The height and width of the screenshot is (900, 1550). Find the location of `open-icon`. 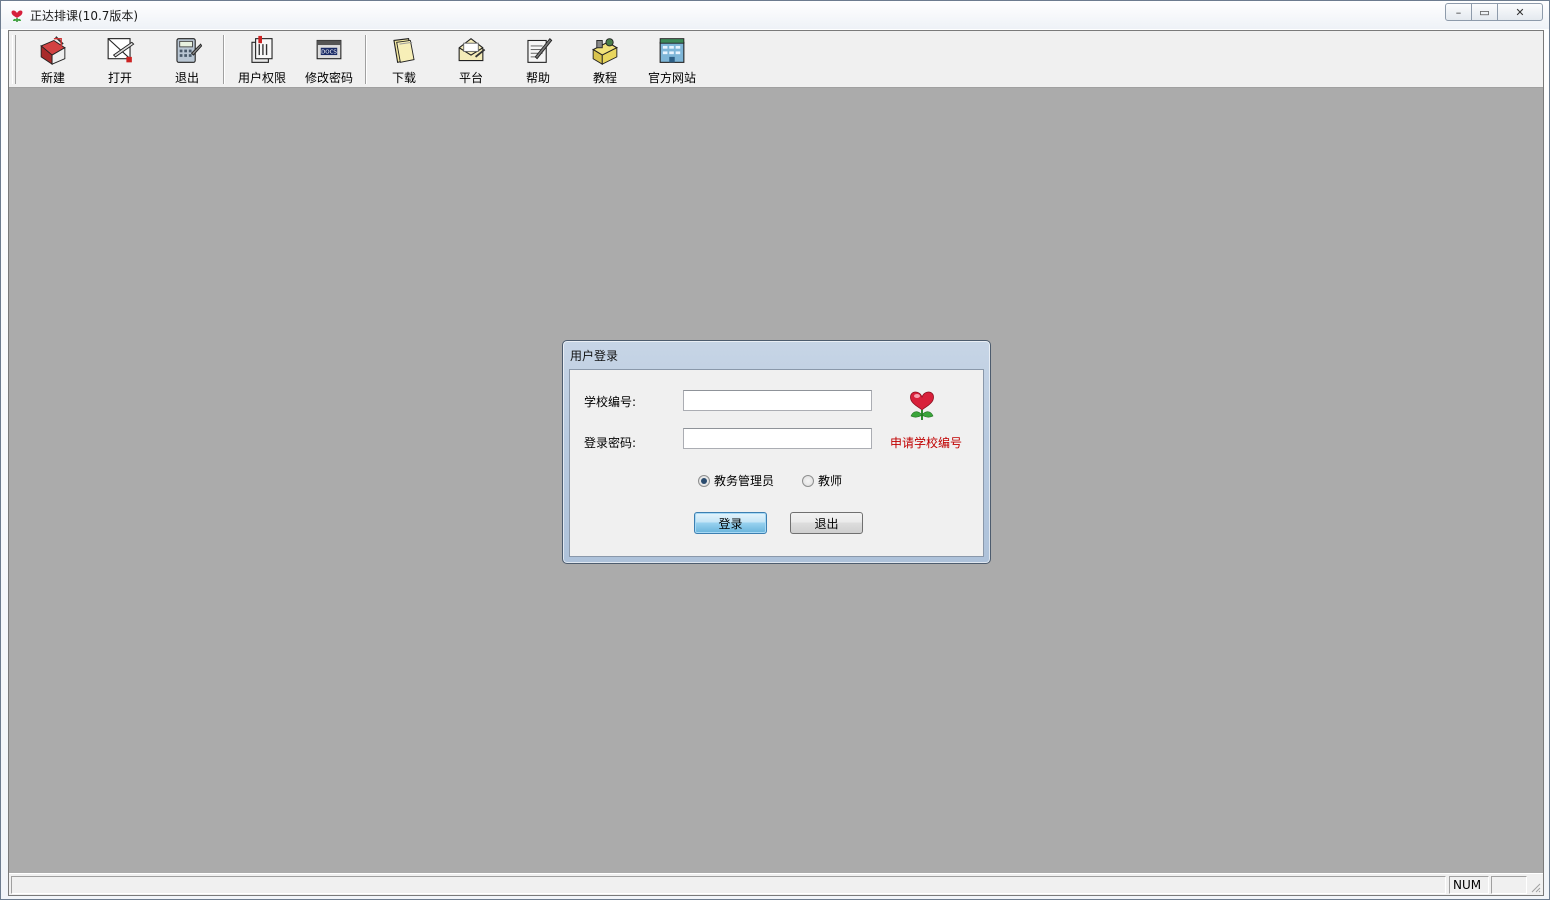

open-icon is located at coordinates (121, 50).